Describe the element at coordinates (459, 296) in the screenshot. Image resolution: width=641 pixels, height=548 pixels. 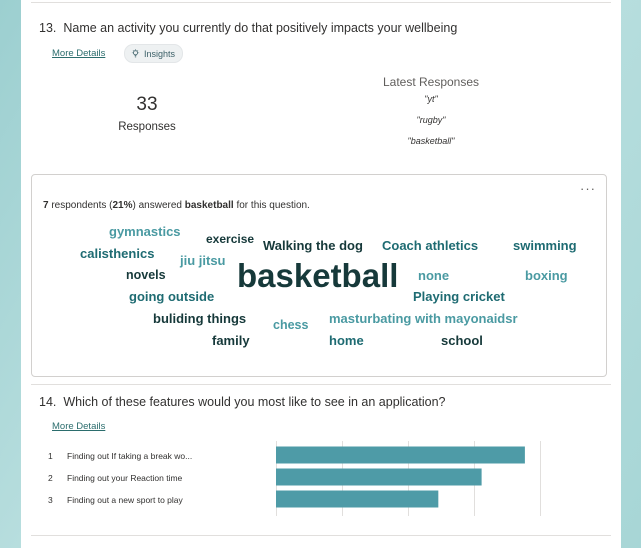
I see `word-cloud-term: Playing cricket` at that location.